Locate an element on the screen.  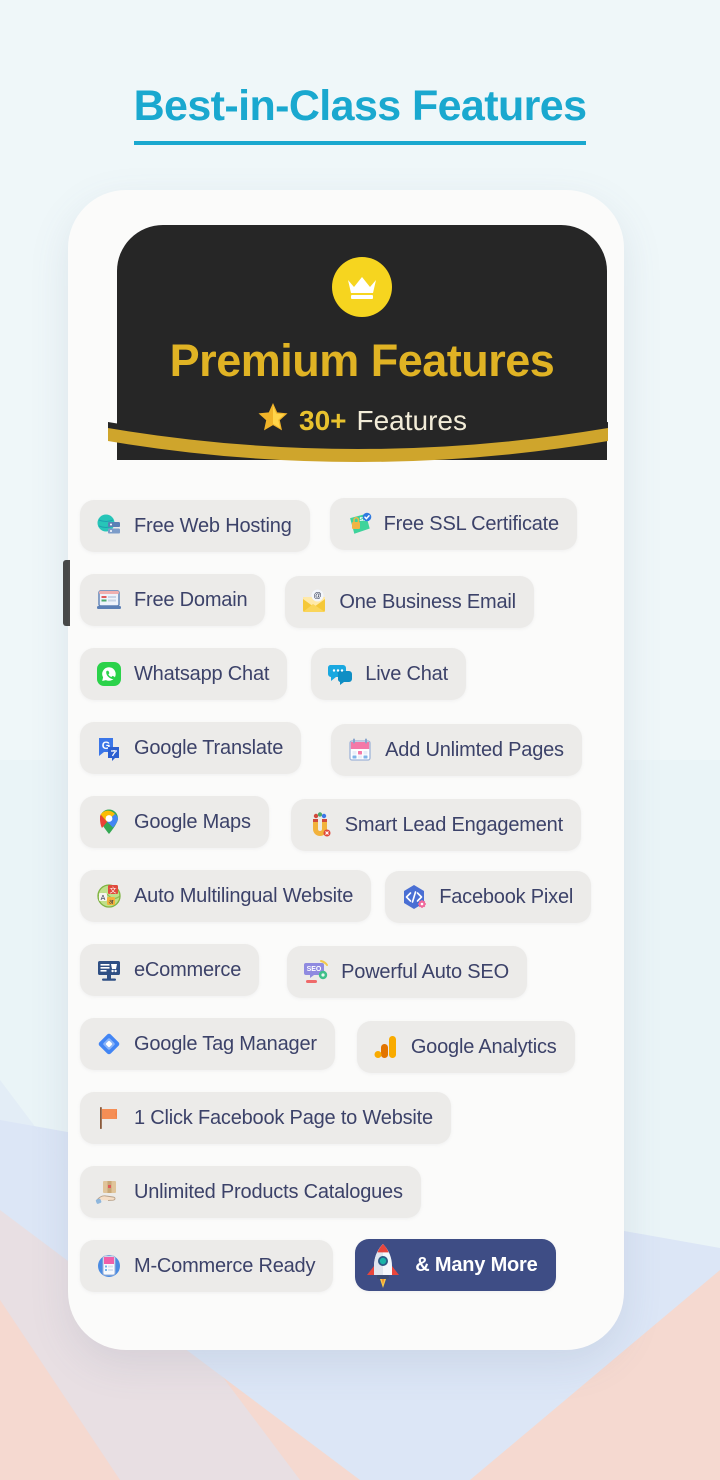
orange-flag-icon is located at coordinates (109, 1118).